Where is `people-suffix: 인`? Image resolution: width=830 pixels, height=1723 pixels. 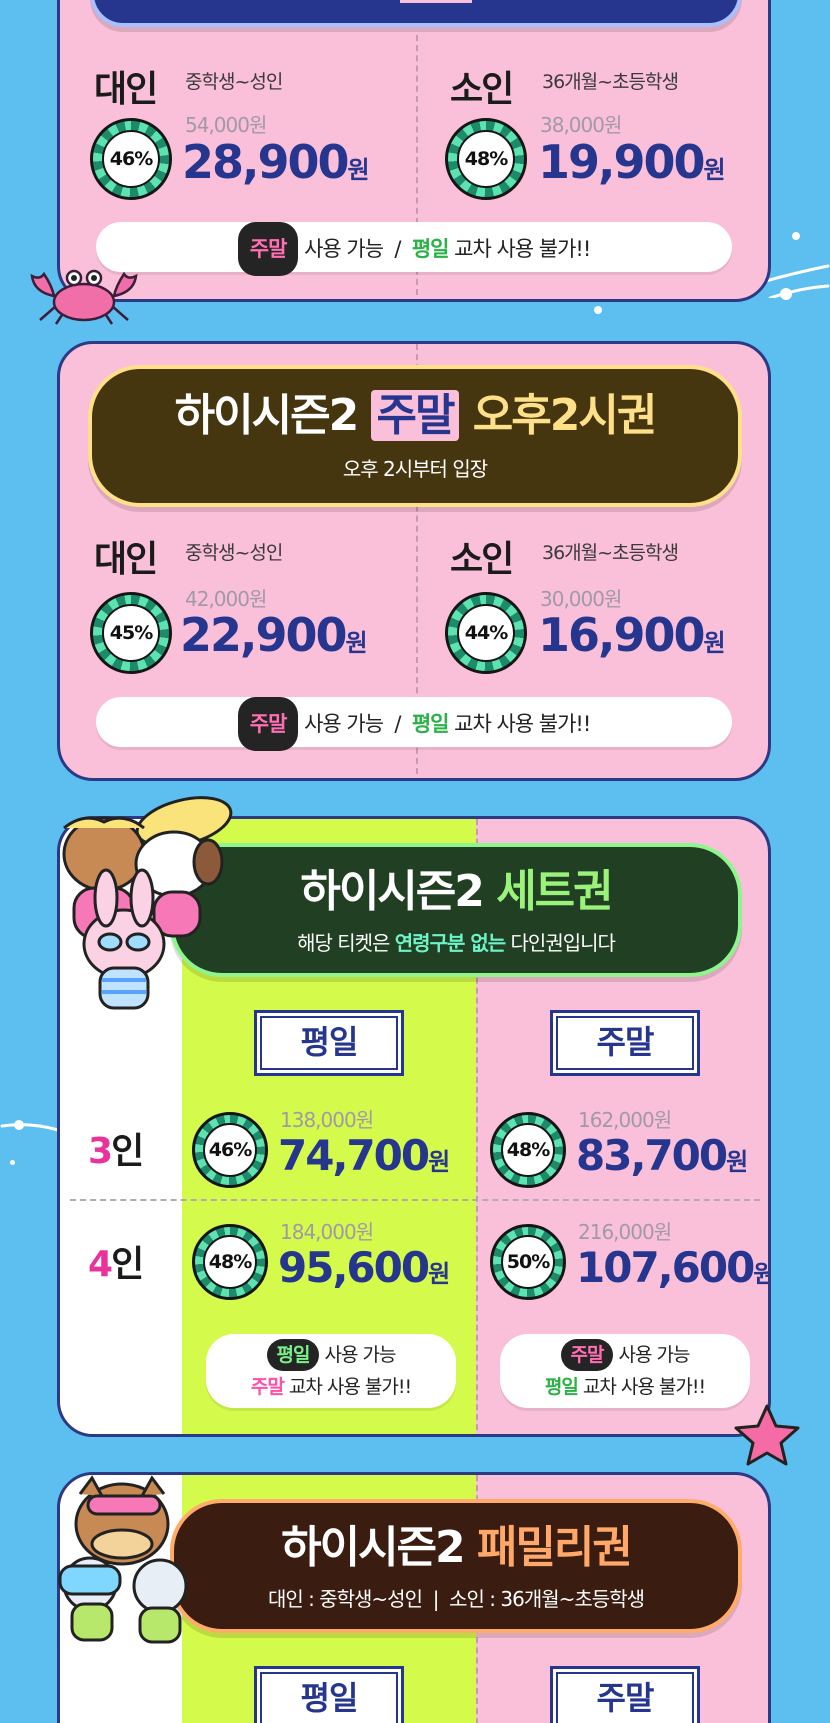 people-suffix: 인 is located at coordinates (127, 1264).